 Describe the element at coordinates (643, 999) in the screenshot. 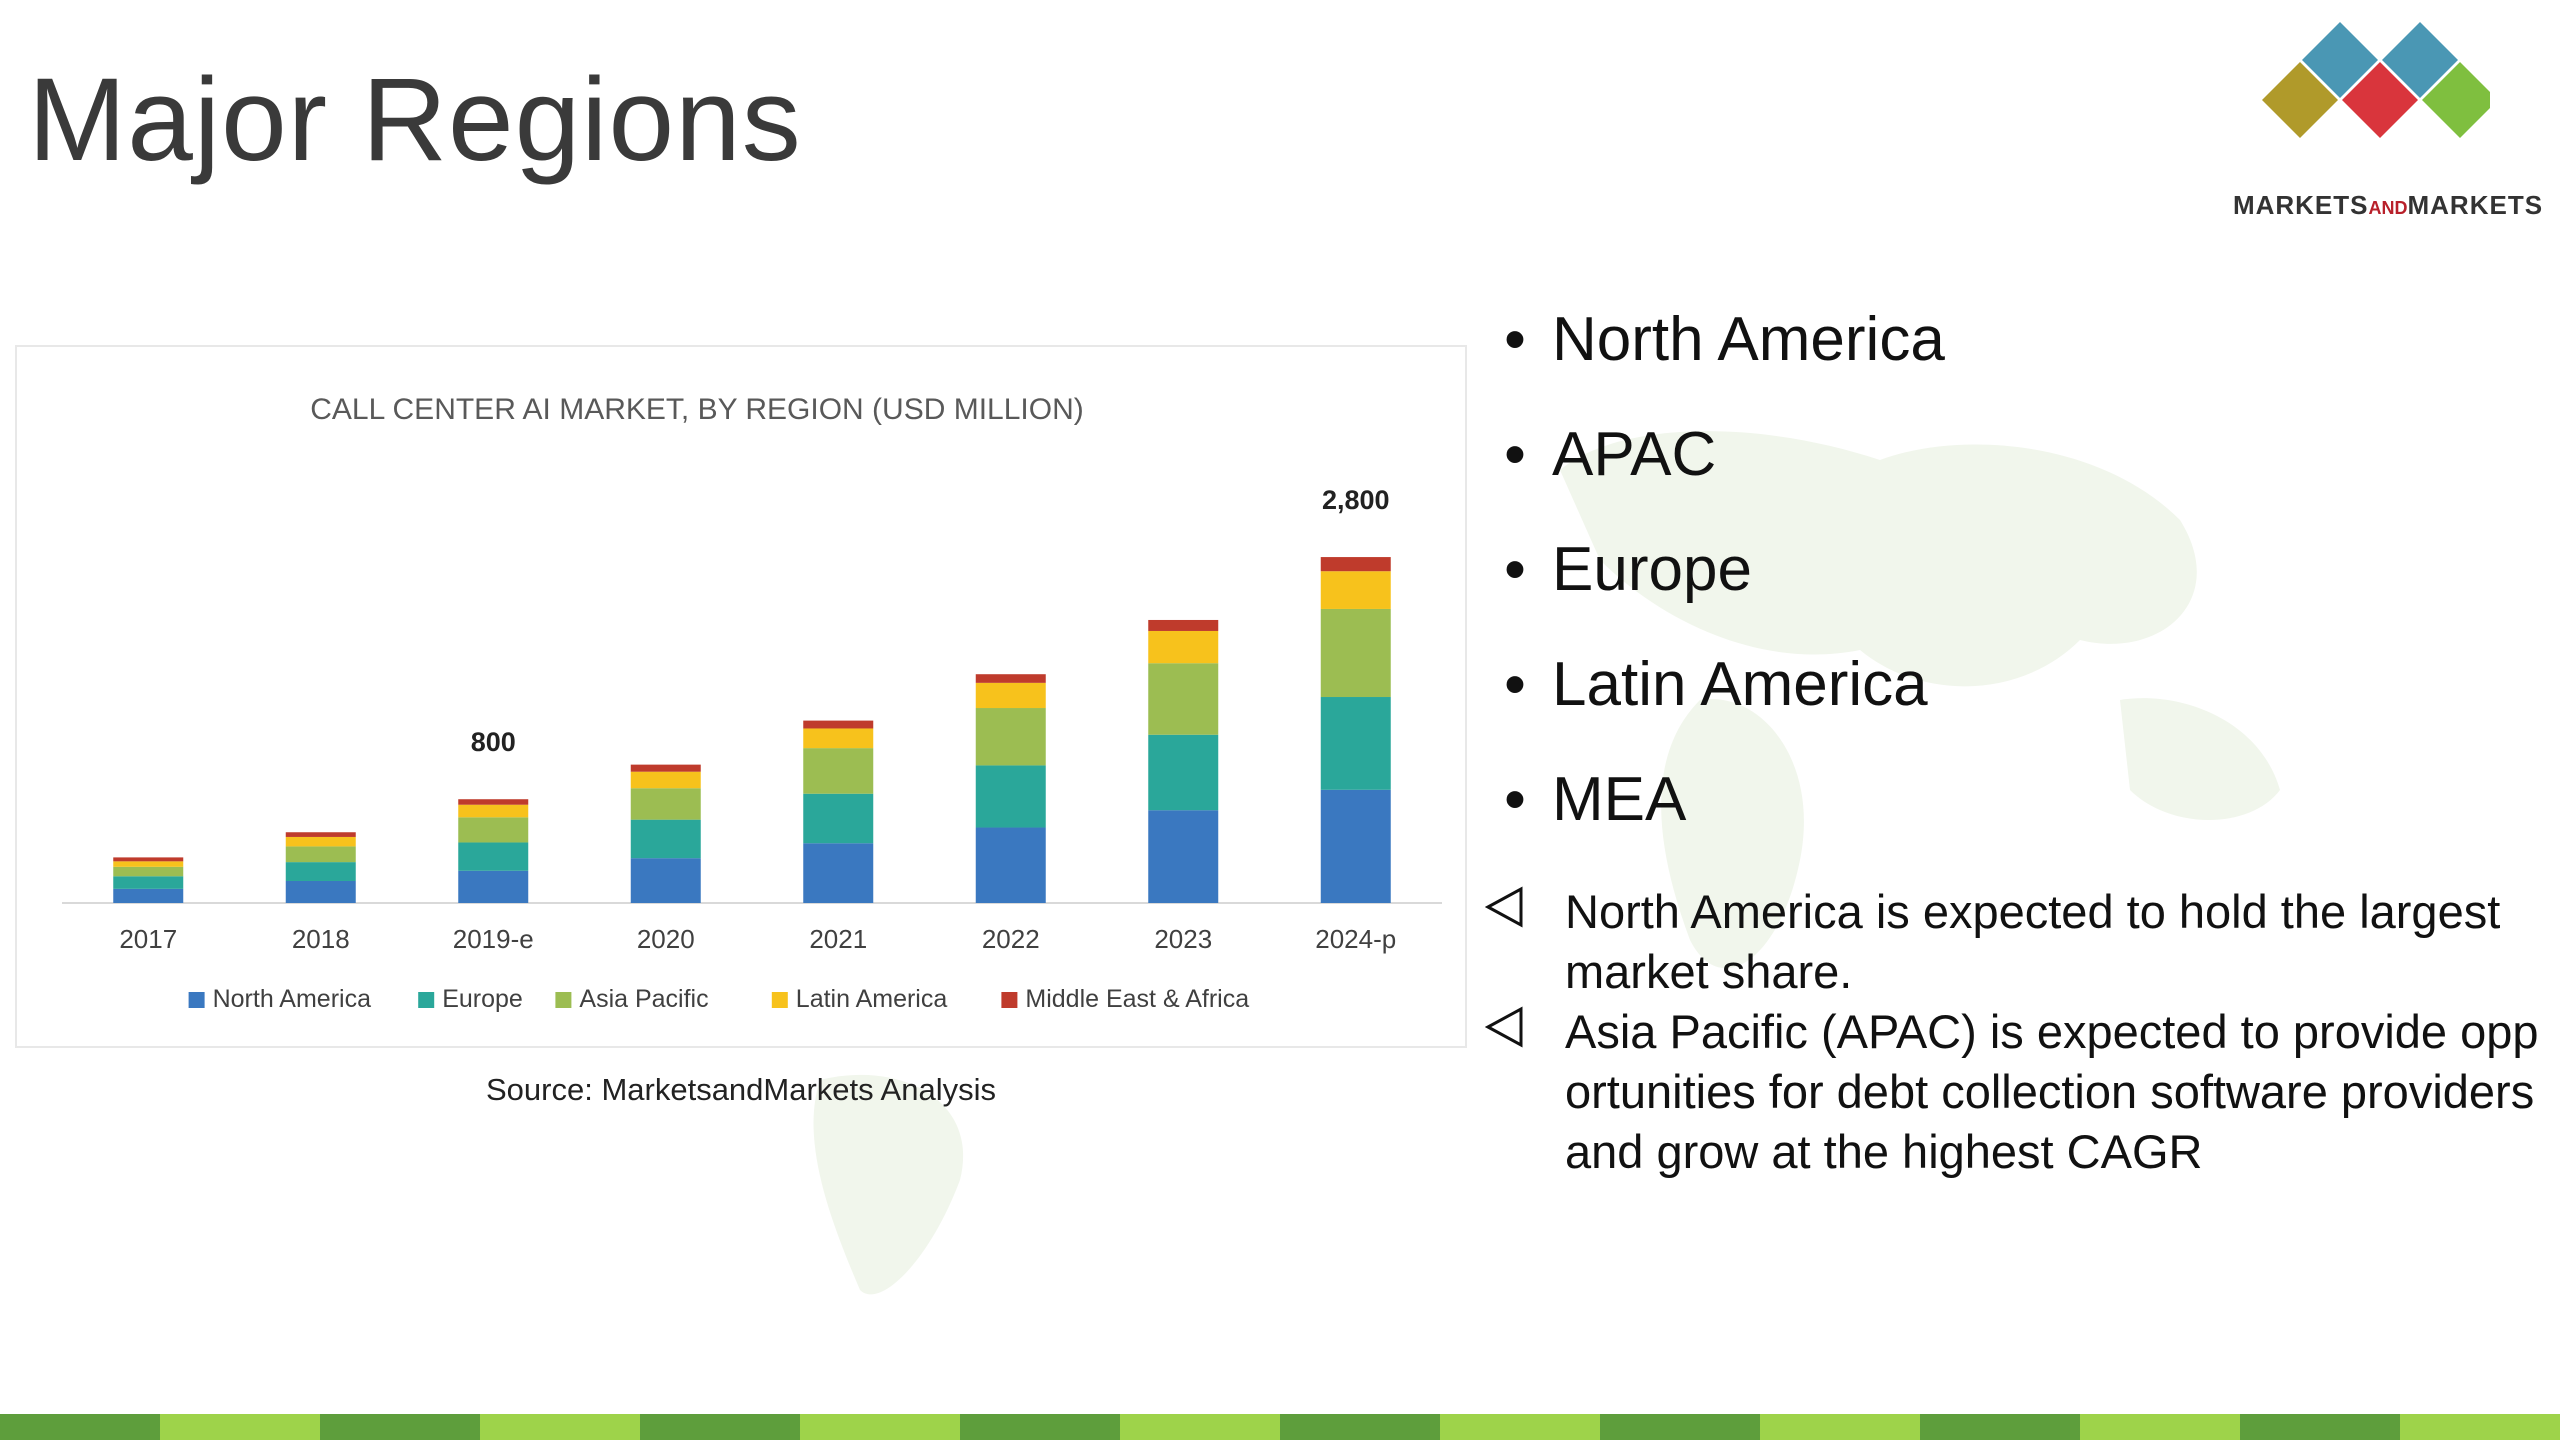

I see `legend-label: Asia Pacific` at that location.